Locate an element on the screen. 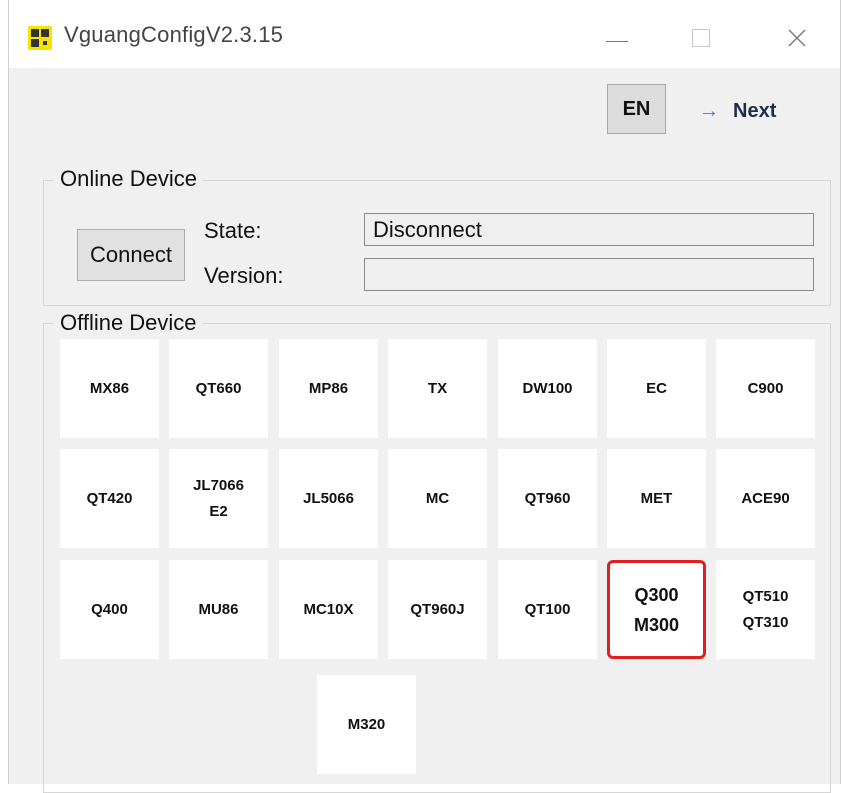 This screenshot has height=793, width=841. device-label-line1: MP86 is located at coordinates (328, 388).